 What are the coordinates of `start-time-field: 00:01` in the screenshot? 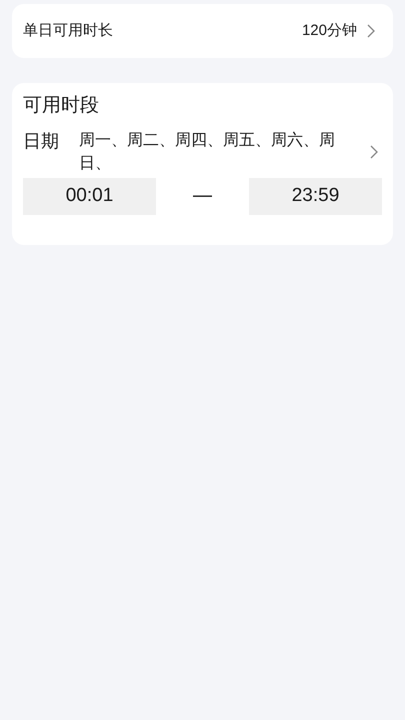 It's located at (89, 196).